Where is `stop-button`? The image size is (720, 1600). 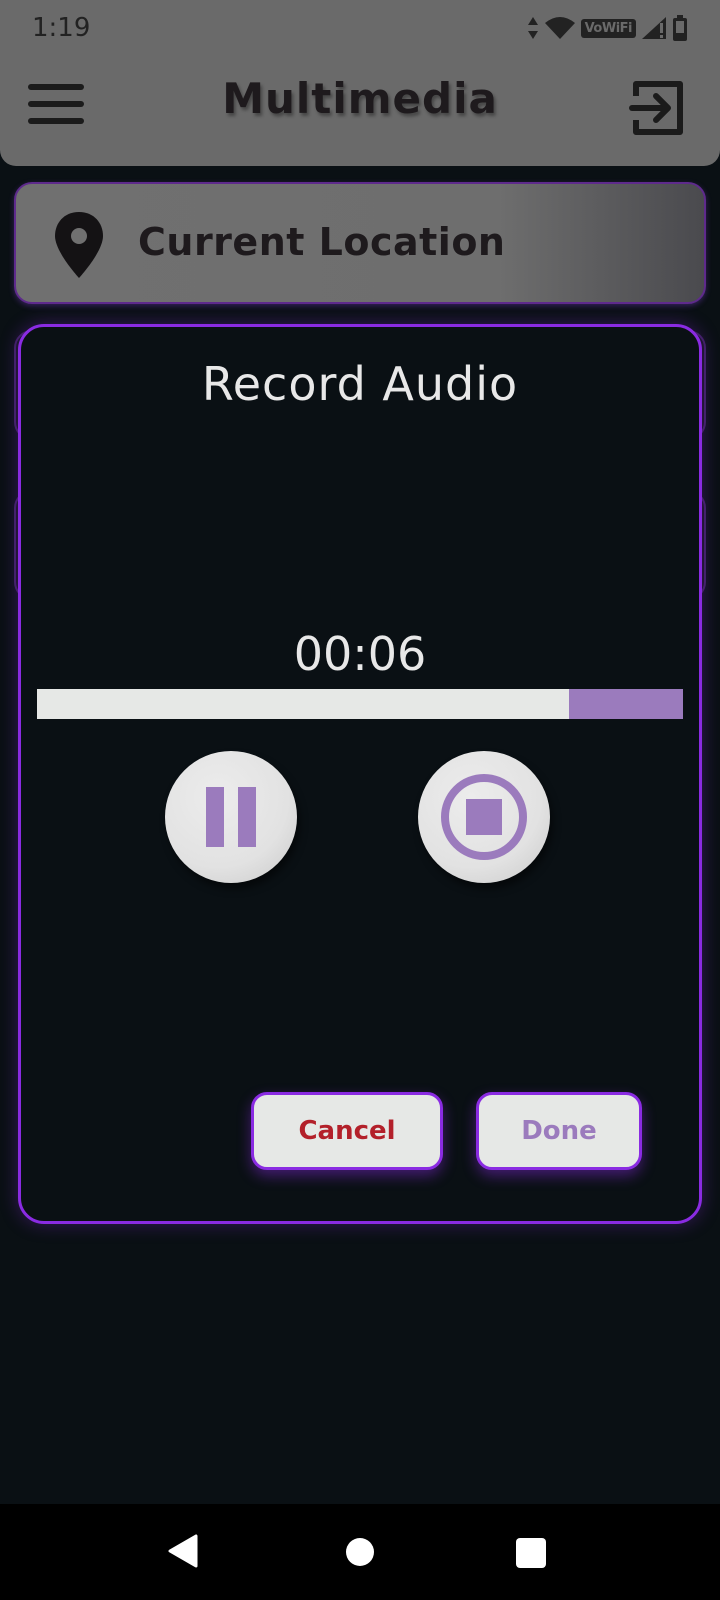
stop-button is located at coordinates (484, 817).